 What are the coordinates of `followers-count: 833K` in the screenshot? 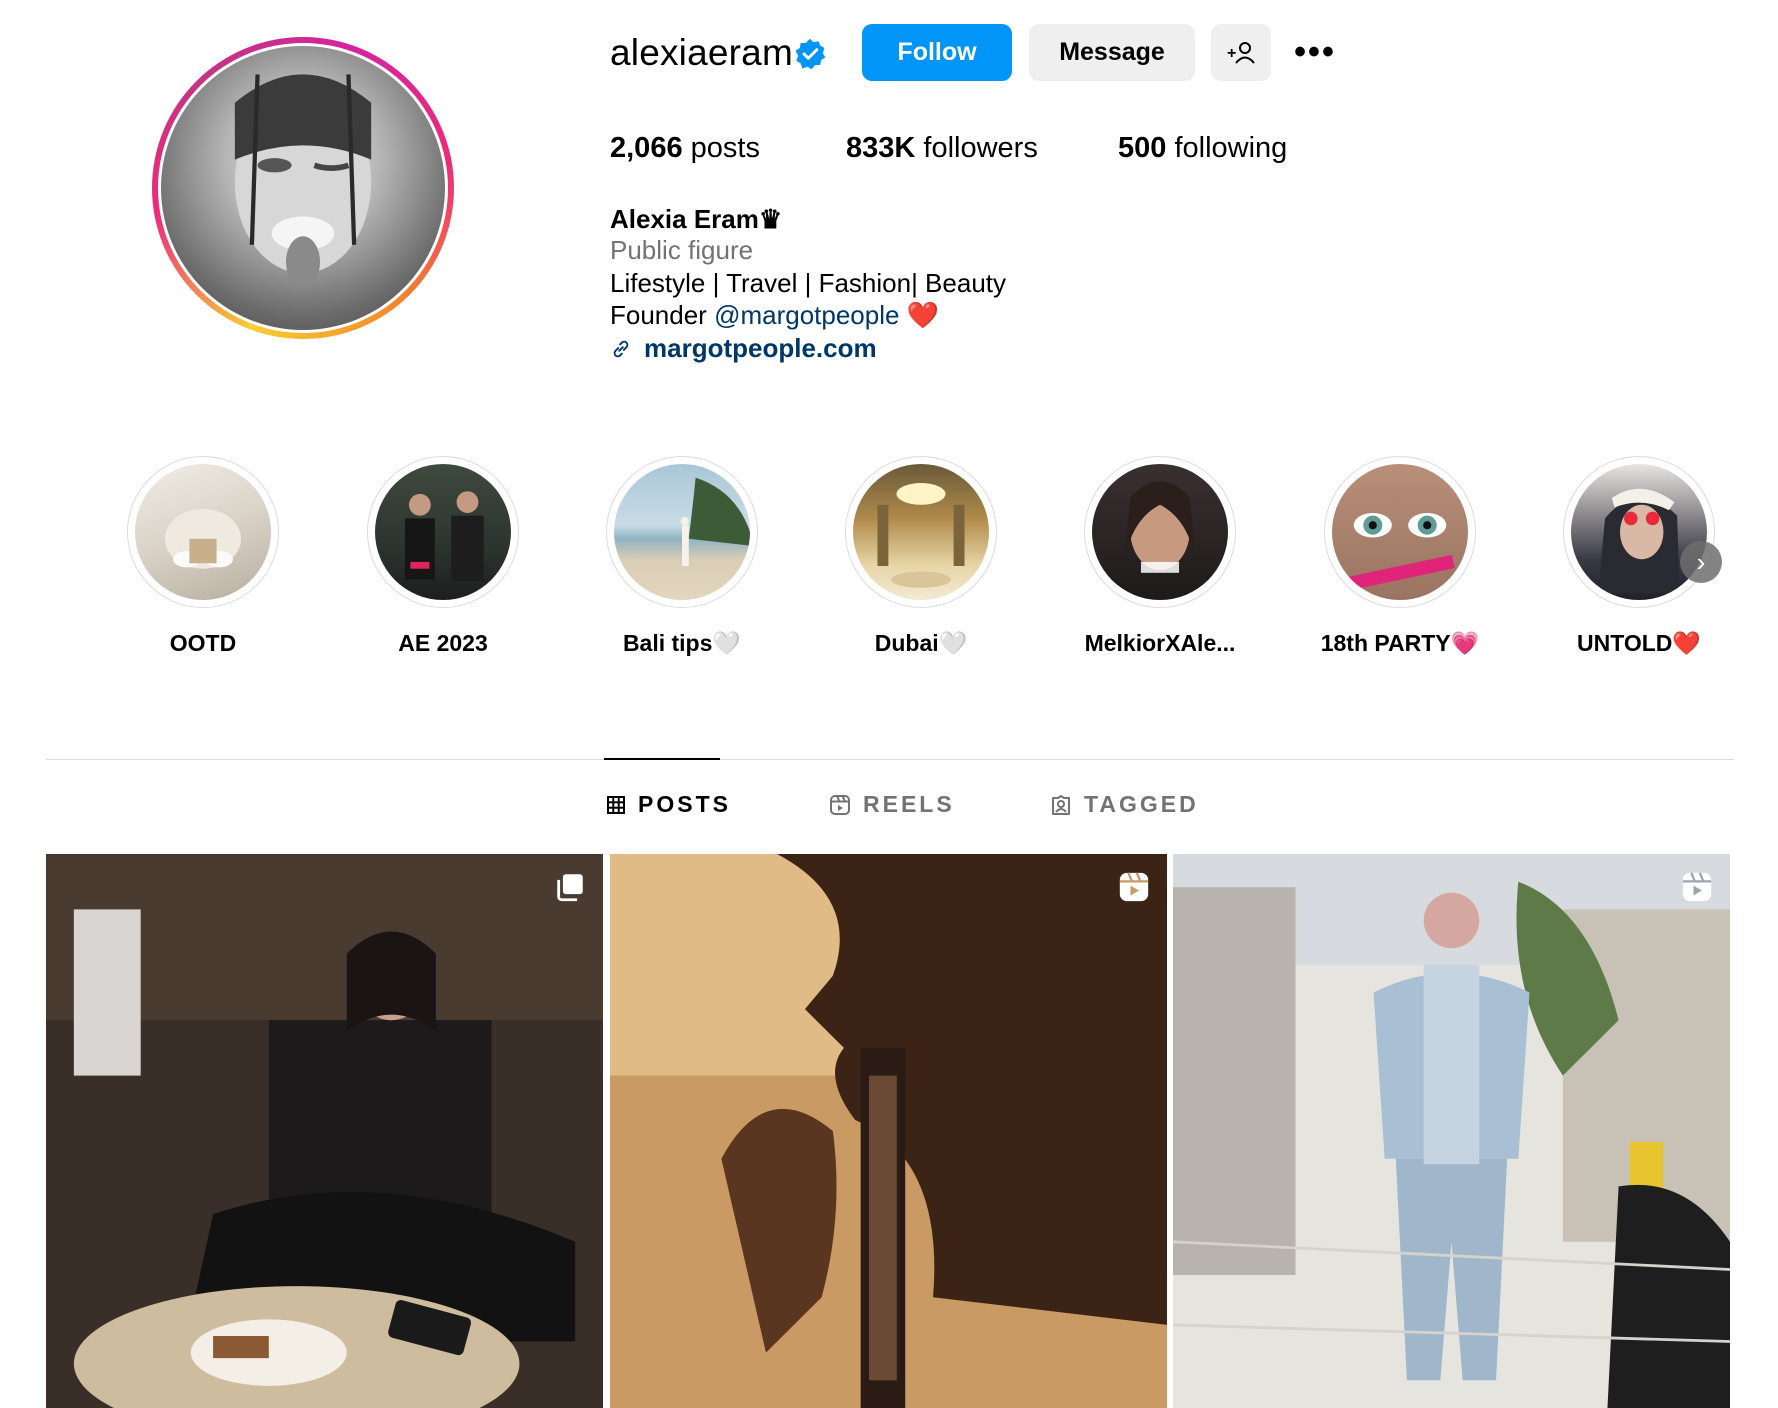 It's located at (881, 148).